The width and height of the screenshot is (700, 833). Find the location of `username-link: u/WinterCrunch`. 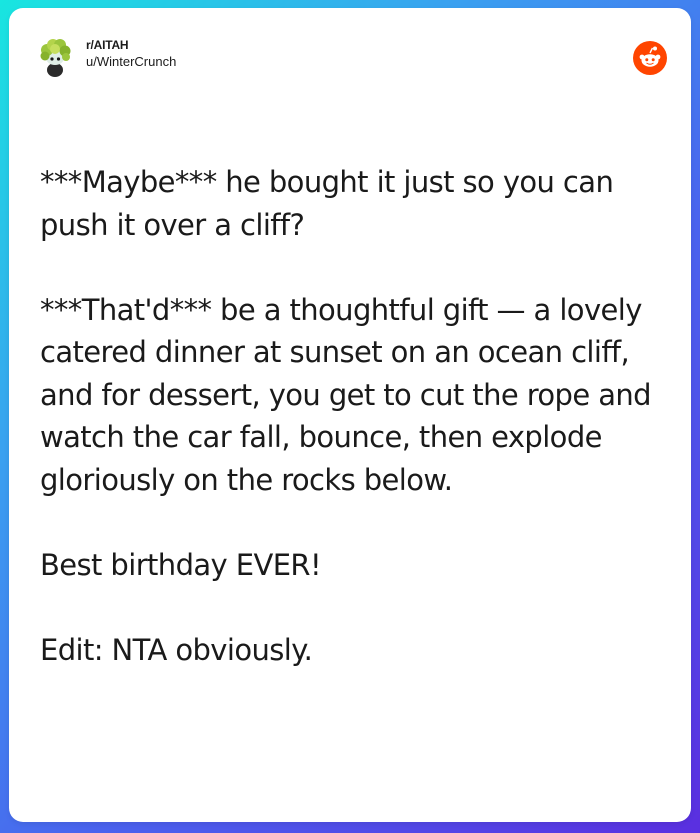

username-link: u/WinterCrunch is located at coordinates (131, 61).